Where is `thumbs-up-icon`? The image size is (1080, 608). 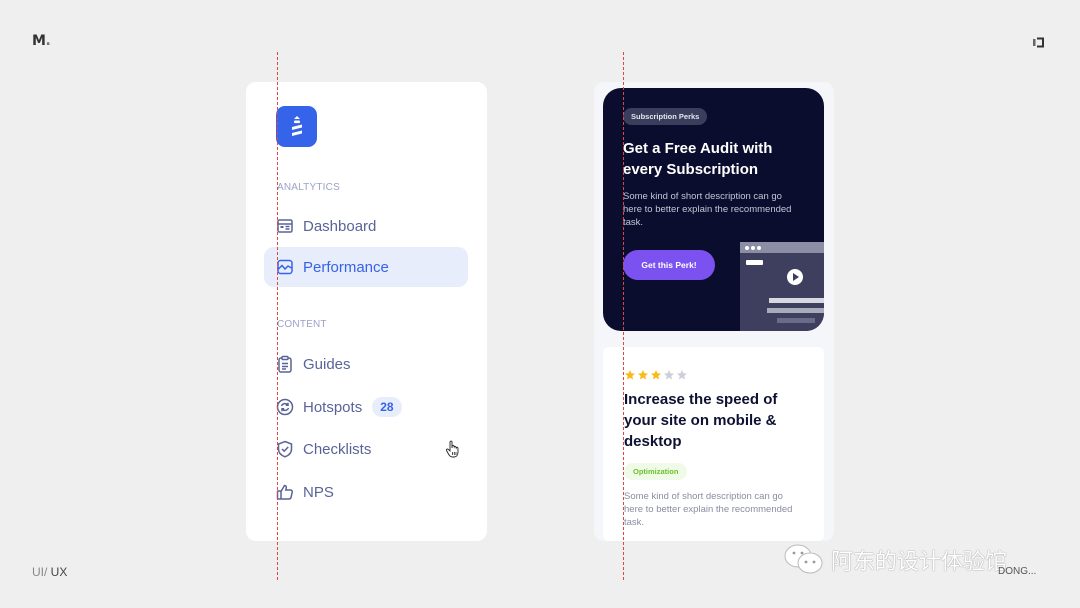 thumbs-up-icon is located at coordinates (285, 492).